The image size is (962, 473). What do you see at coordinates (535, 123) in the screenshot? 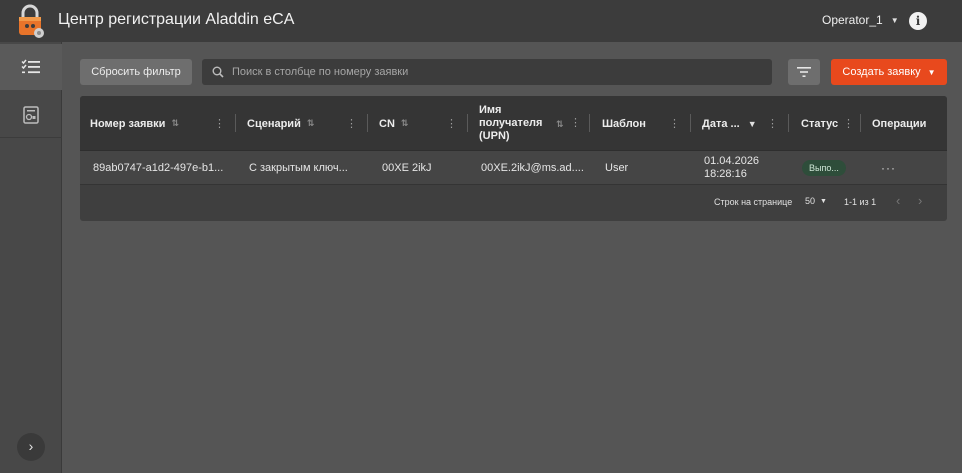
I see `column-header-recipient-upn: Имя получателя (UPN) ⇅ ⋮` at bounding box center [535, 123].